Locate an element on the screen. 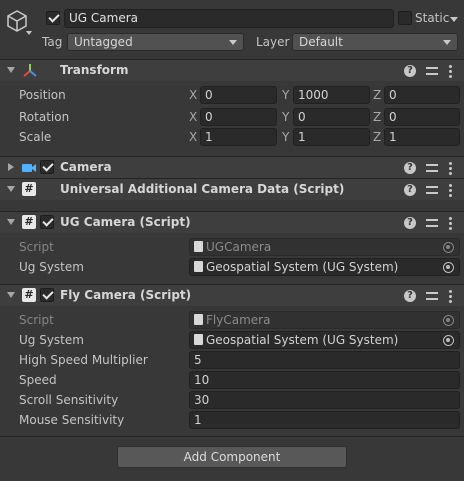  divider is located at coordinates (232, 436).